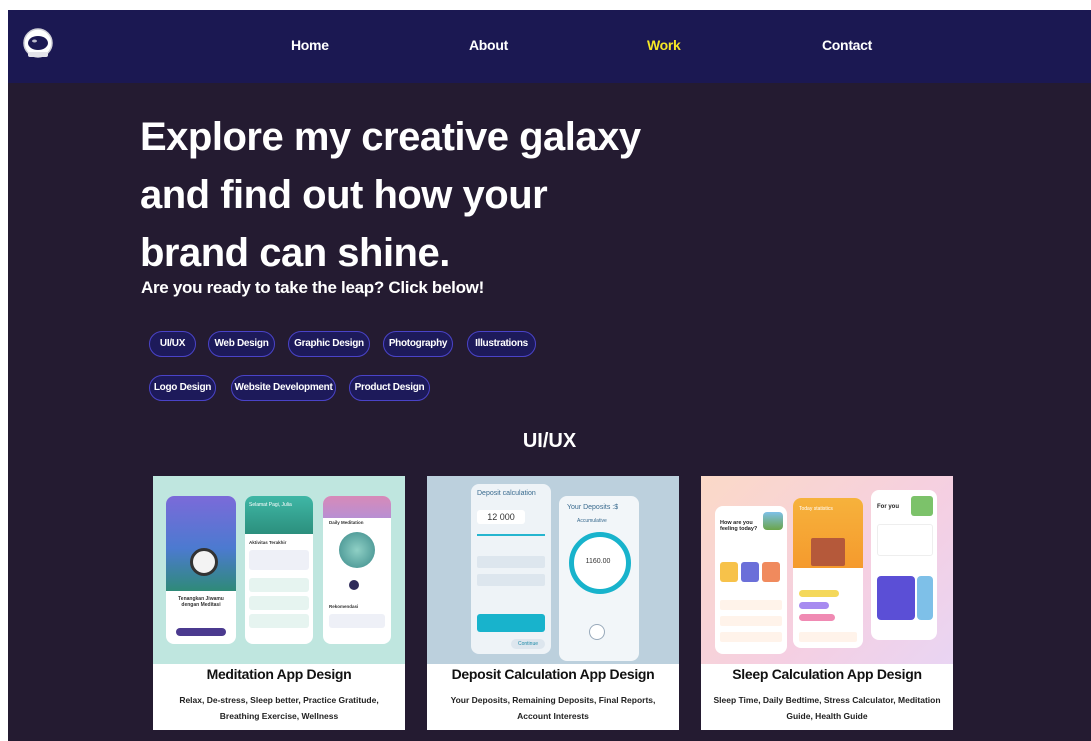 The image size is (1091, 741). Describe the element at coordinates (389, 388) in the screenshot. I see `chip-product-design: Product Design` at that location.